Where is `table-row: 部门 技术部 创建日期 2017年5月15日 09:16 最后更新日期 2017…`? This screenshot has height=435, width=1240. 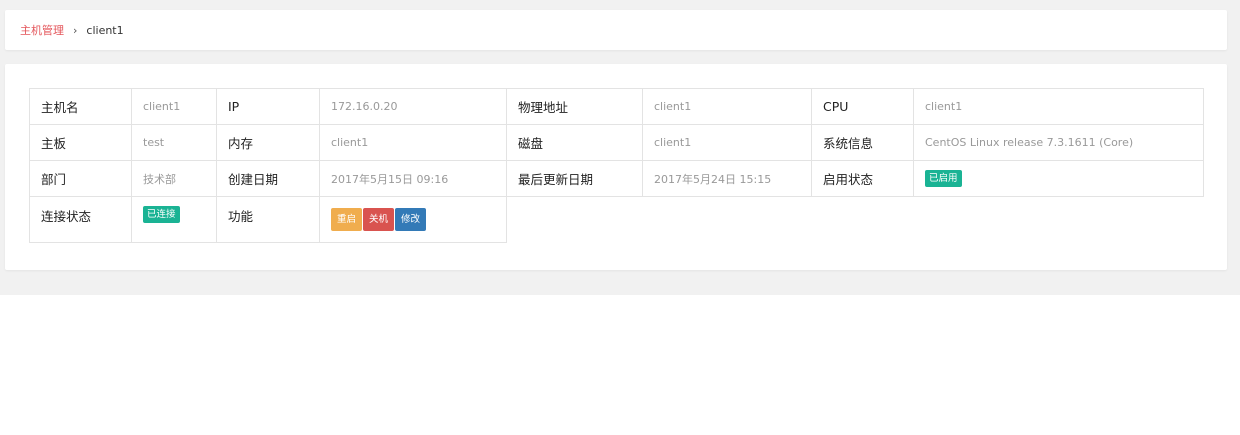
table-row: 部门 技术部 创建日期 2017年5月15日 09:16 最后更新日期 2017… is located at coordinates (616, 178).